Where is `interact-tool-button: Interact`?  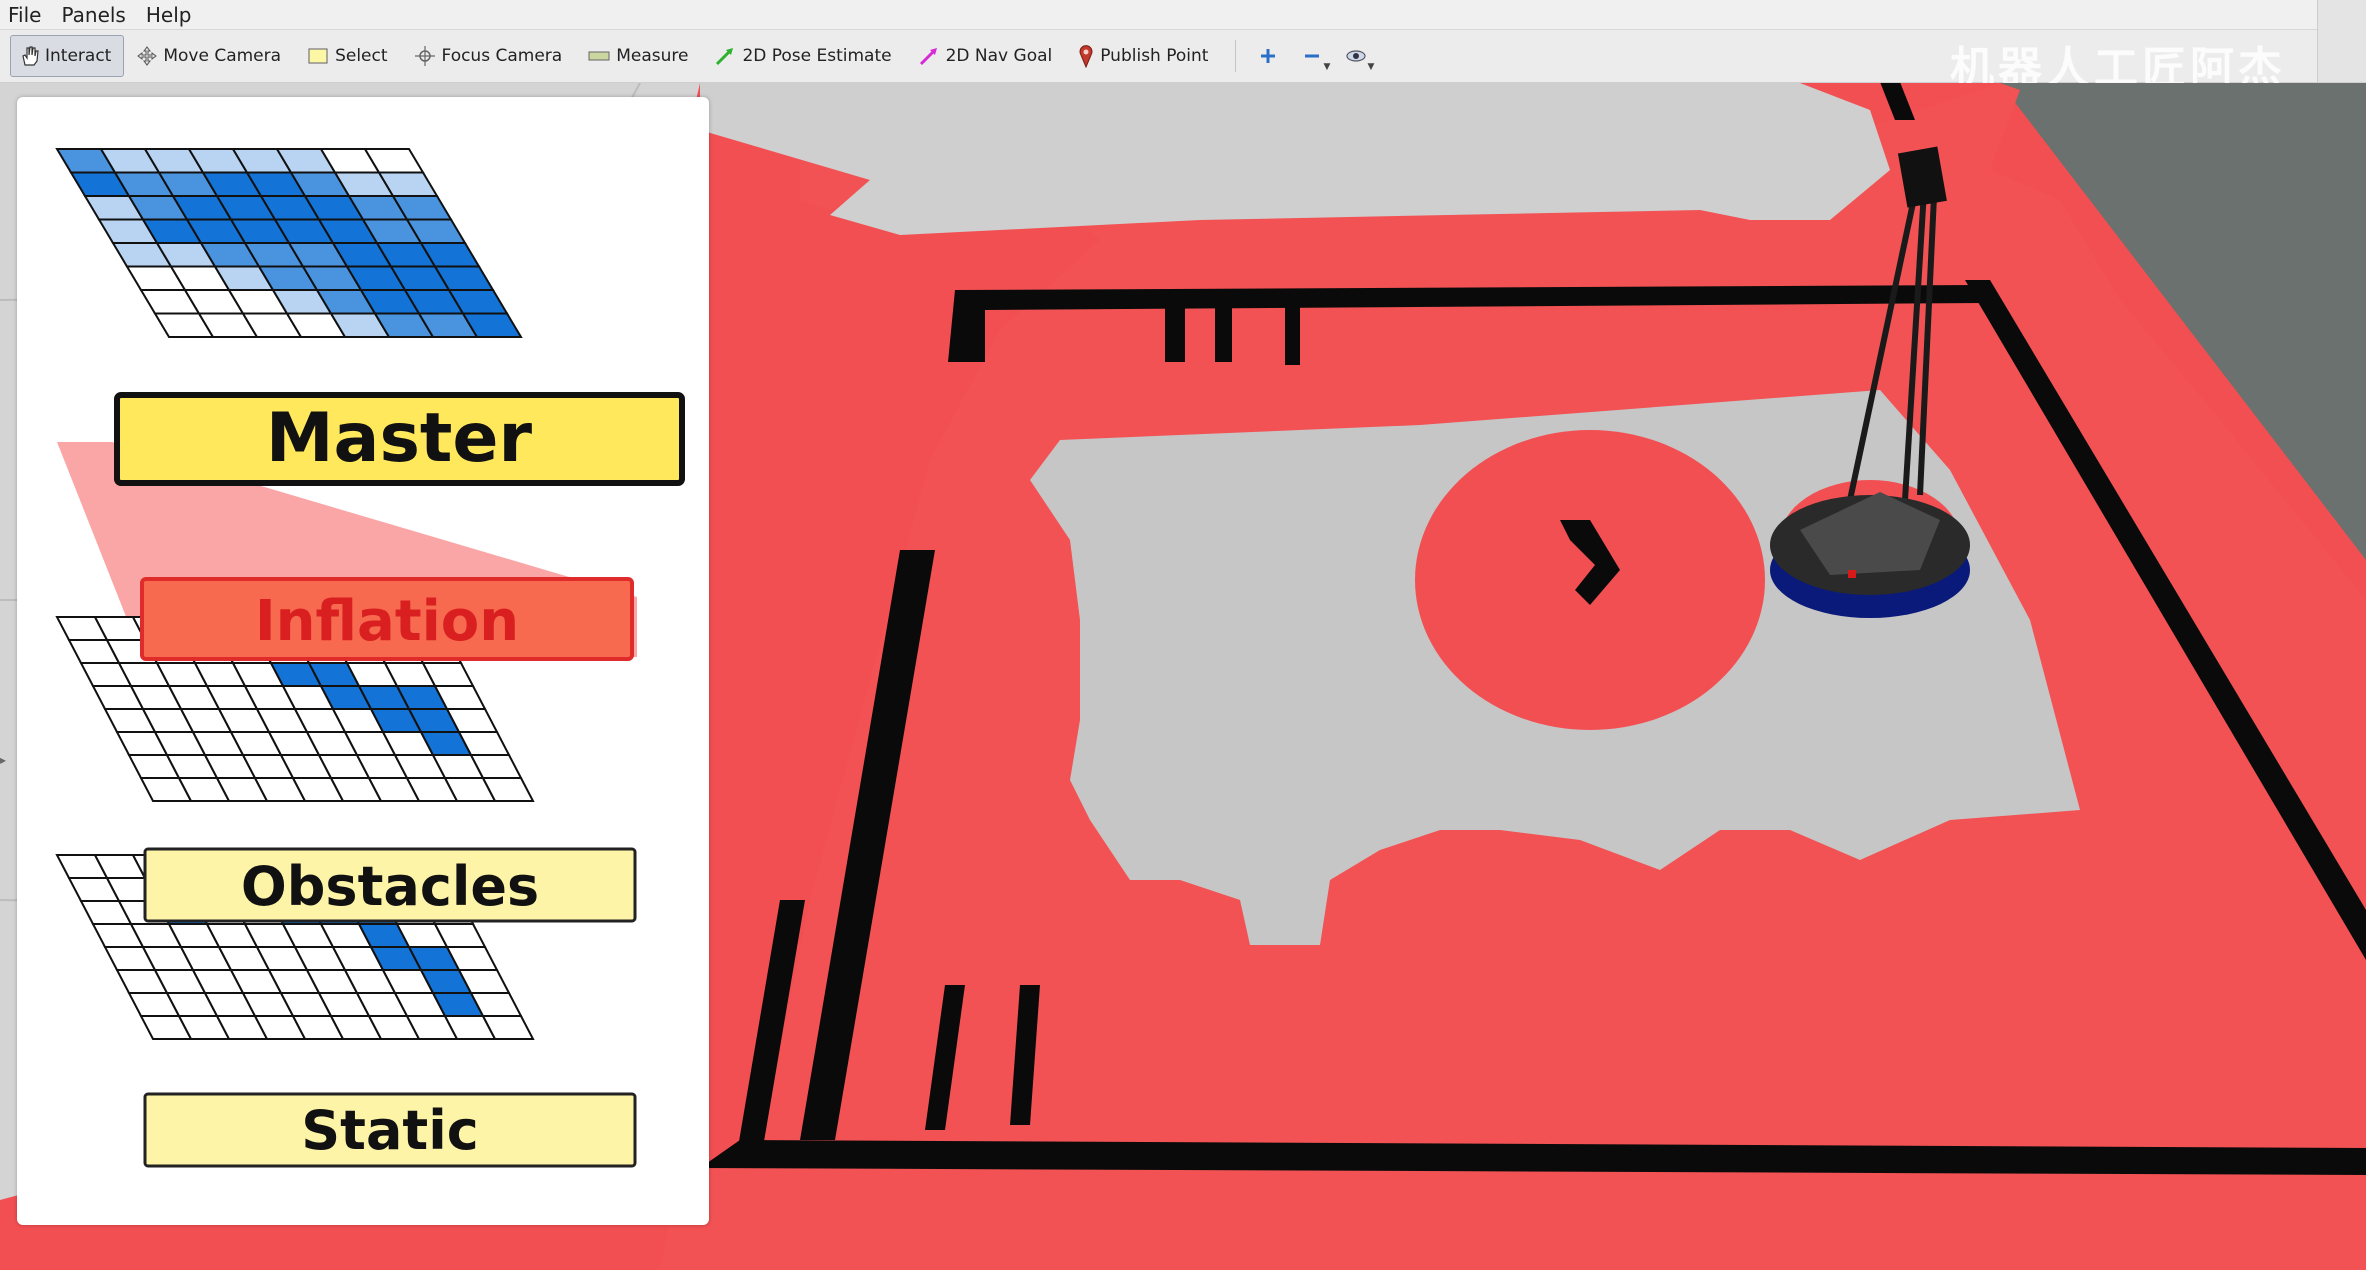 interact-tool-button: Interact is located at coordinates (67, 56).